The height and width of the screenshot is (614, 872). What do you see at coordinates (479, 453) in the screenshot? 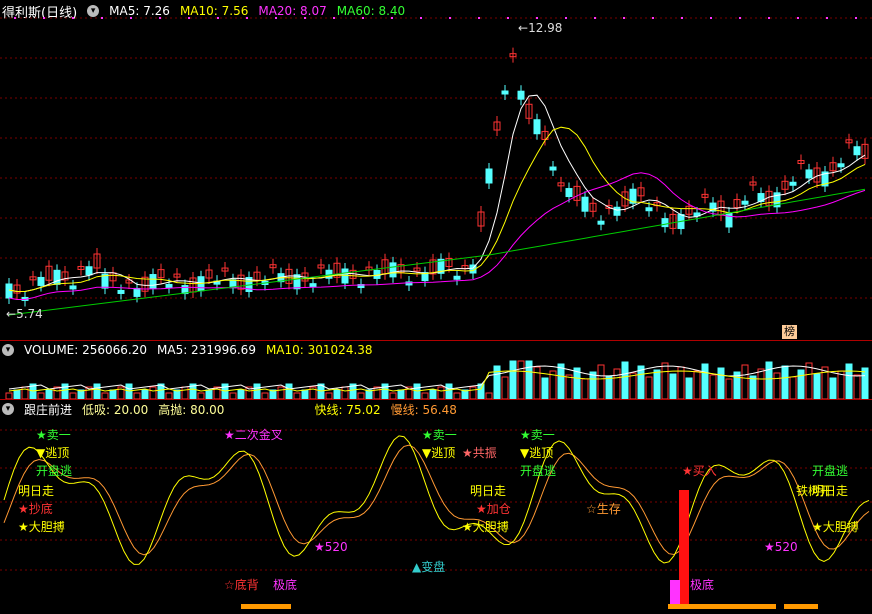
I see `signal-label: ★共振` at bounding box center [479, 453].